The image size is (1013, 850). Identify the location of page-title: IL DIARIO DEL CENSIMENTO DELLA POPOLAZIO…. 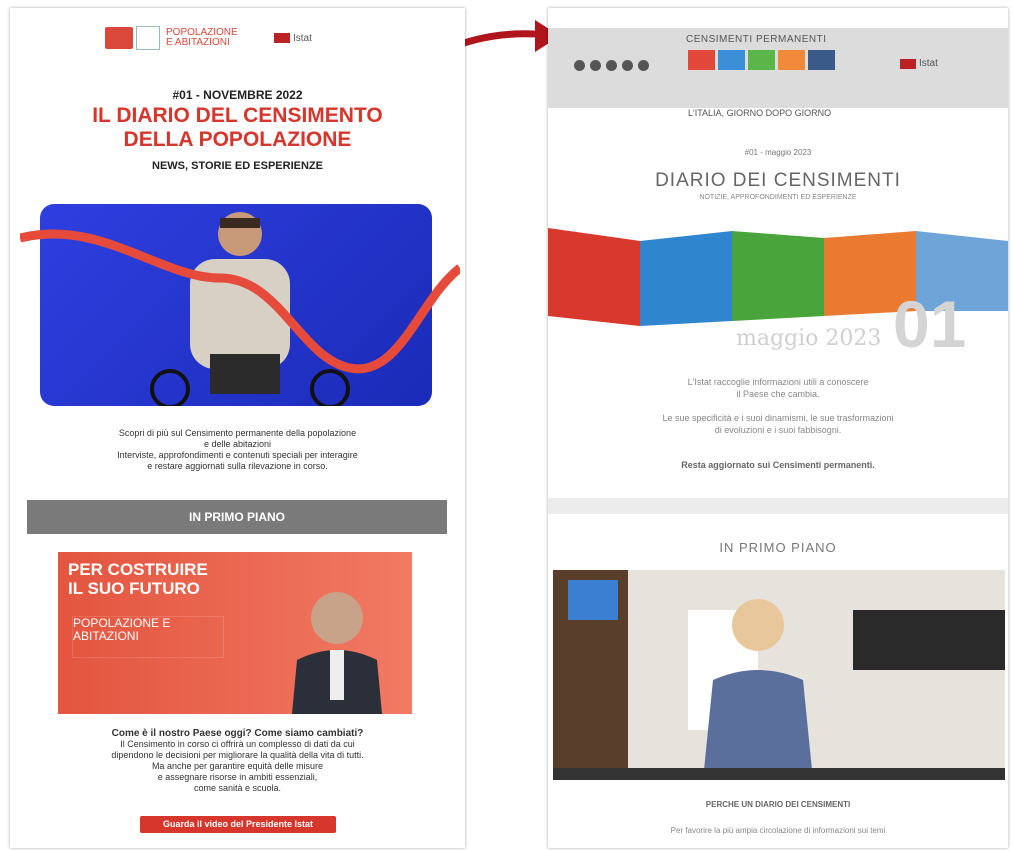
(237, 128).